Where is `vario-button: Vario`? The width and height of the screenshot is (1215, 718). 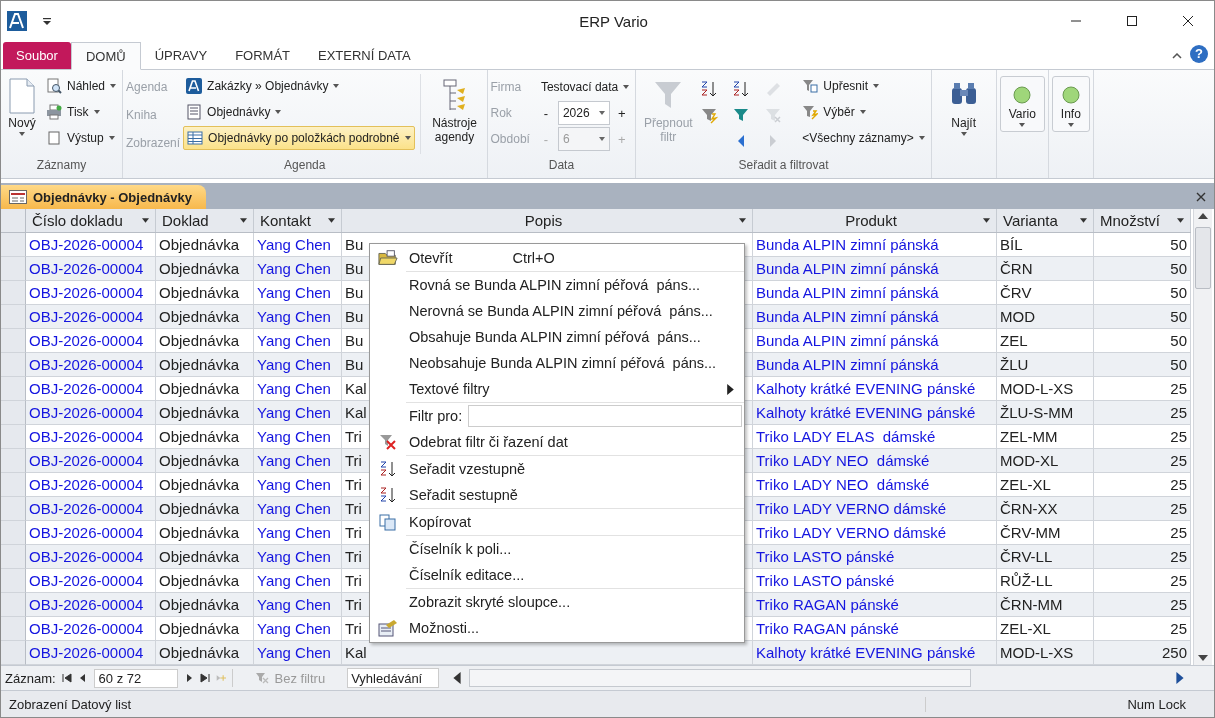
vario-button: Vario is located at coordinates (1022, 104).